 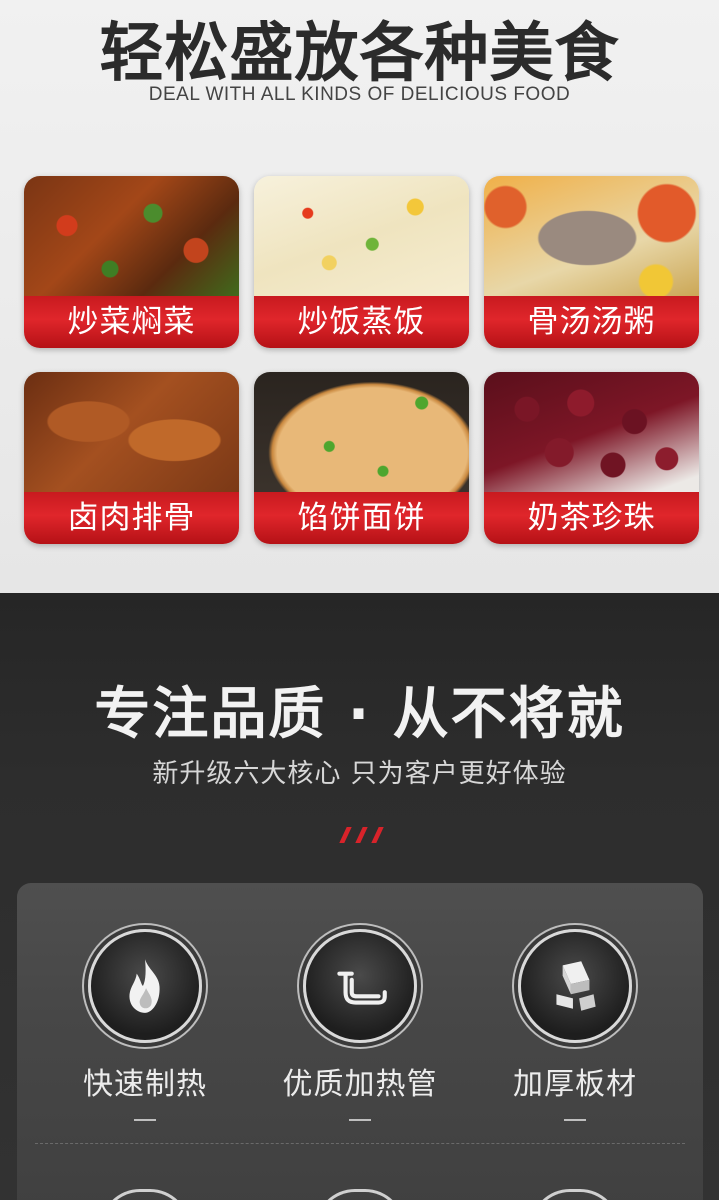 What do you see at coordinates (131, 322) in the screenshot?
I see `food-card-label: 炒菜焖菜` at bounding box center [131, 322].